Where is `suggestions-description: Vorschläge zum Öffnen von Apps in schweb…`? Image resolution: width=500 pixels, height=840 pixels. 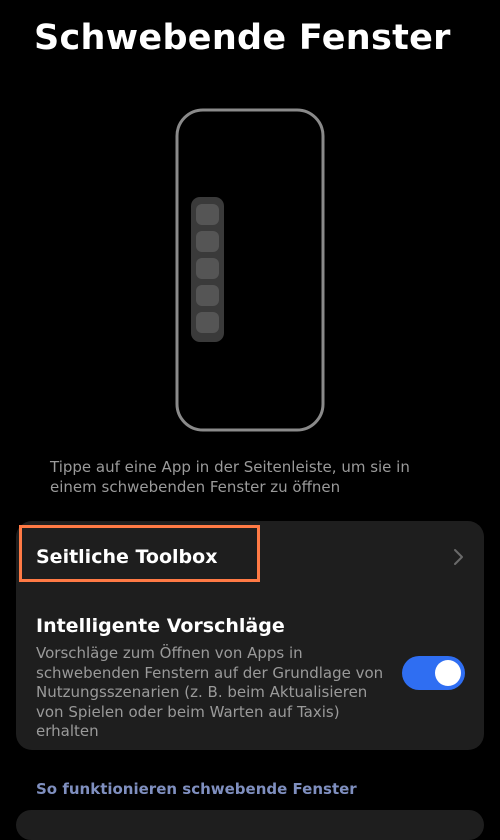
suggestions-description: Vorschläge zum Öffnen von Apps in schweb… is located at coordinates (210, 692).